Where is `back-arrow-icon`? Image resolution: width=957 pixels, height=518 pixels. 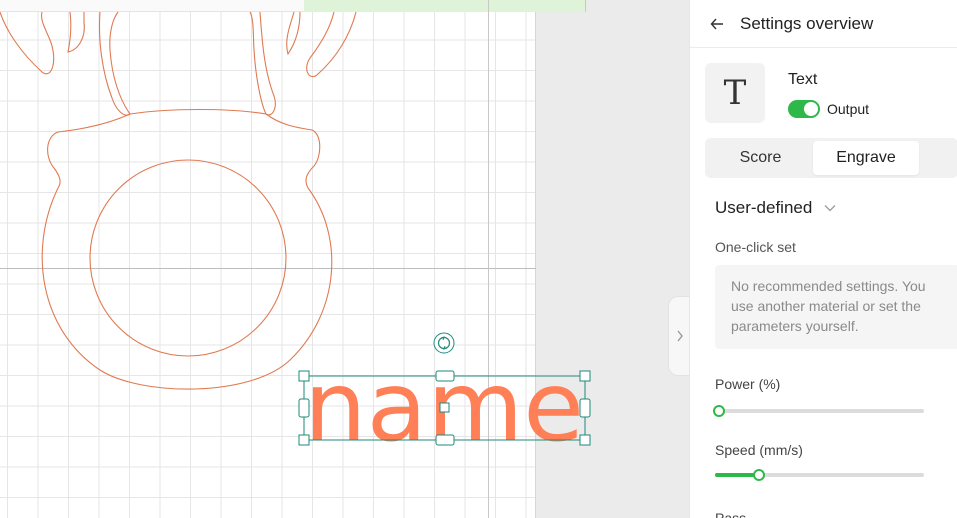
back-arrow-icon is located at coordinates (717, 24).